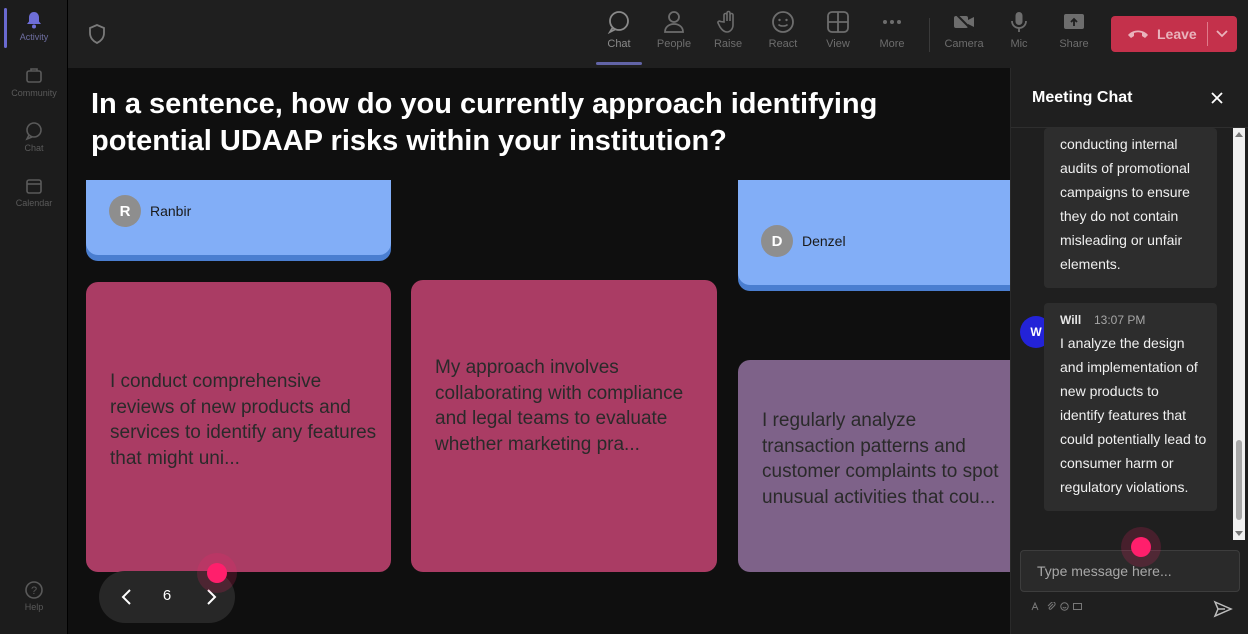 This screenshot has width=1248, height=634. I want to click on leave-button: Leave, so click(1174, 34).